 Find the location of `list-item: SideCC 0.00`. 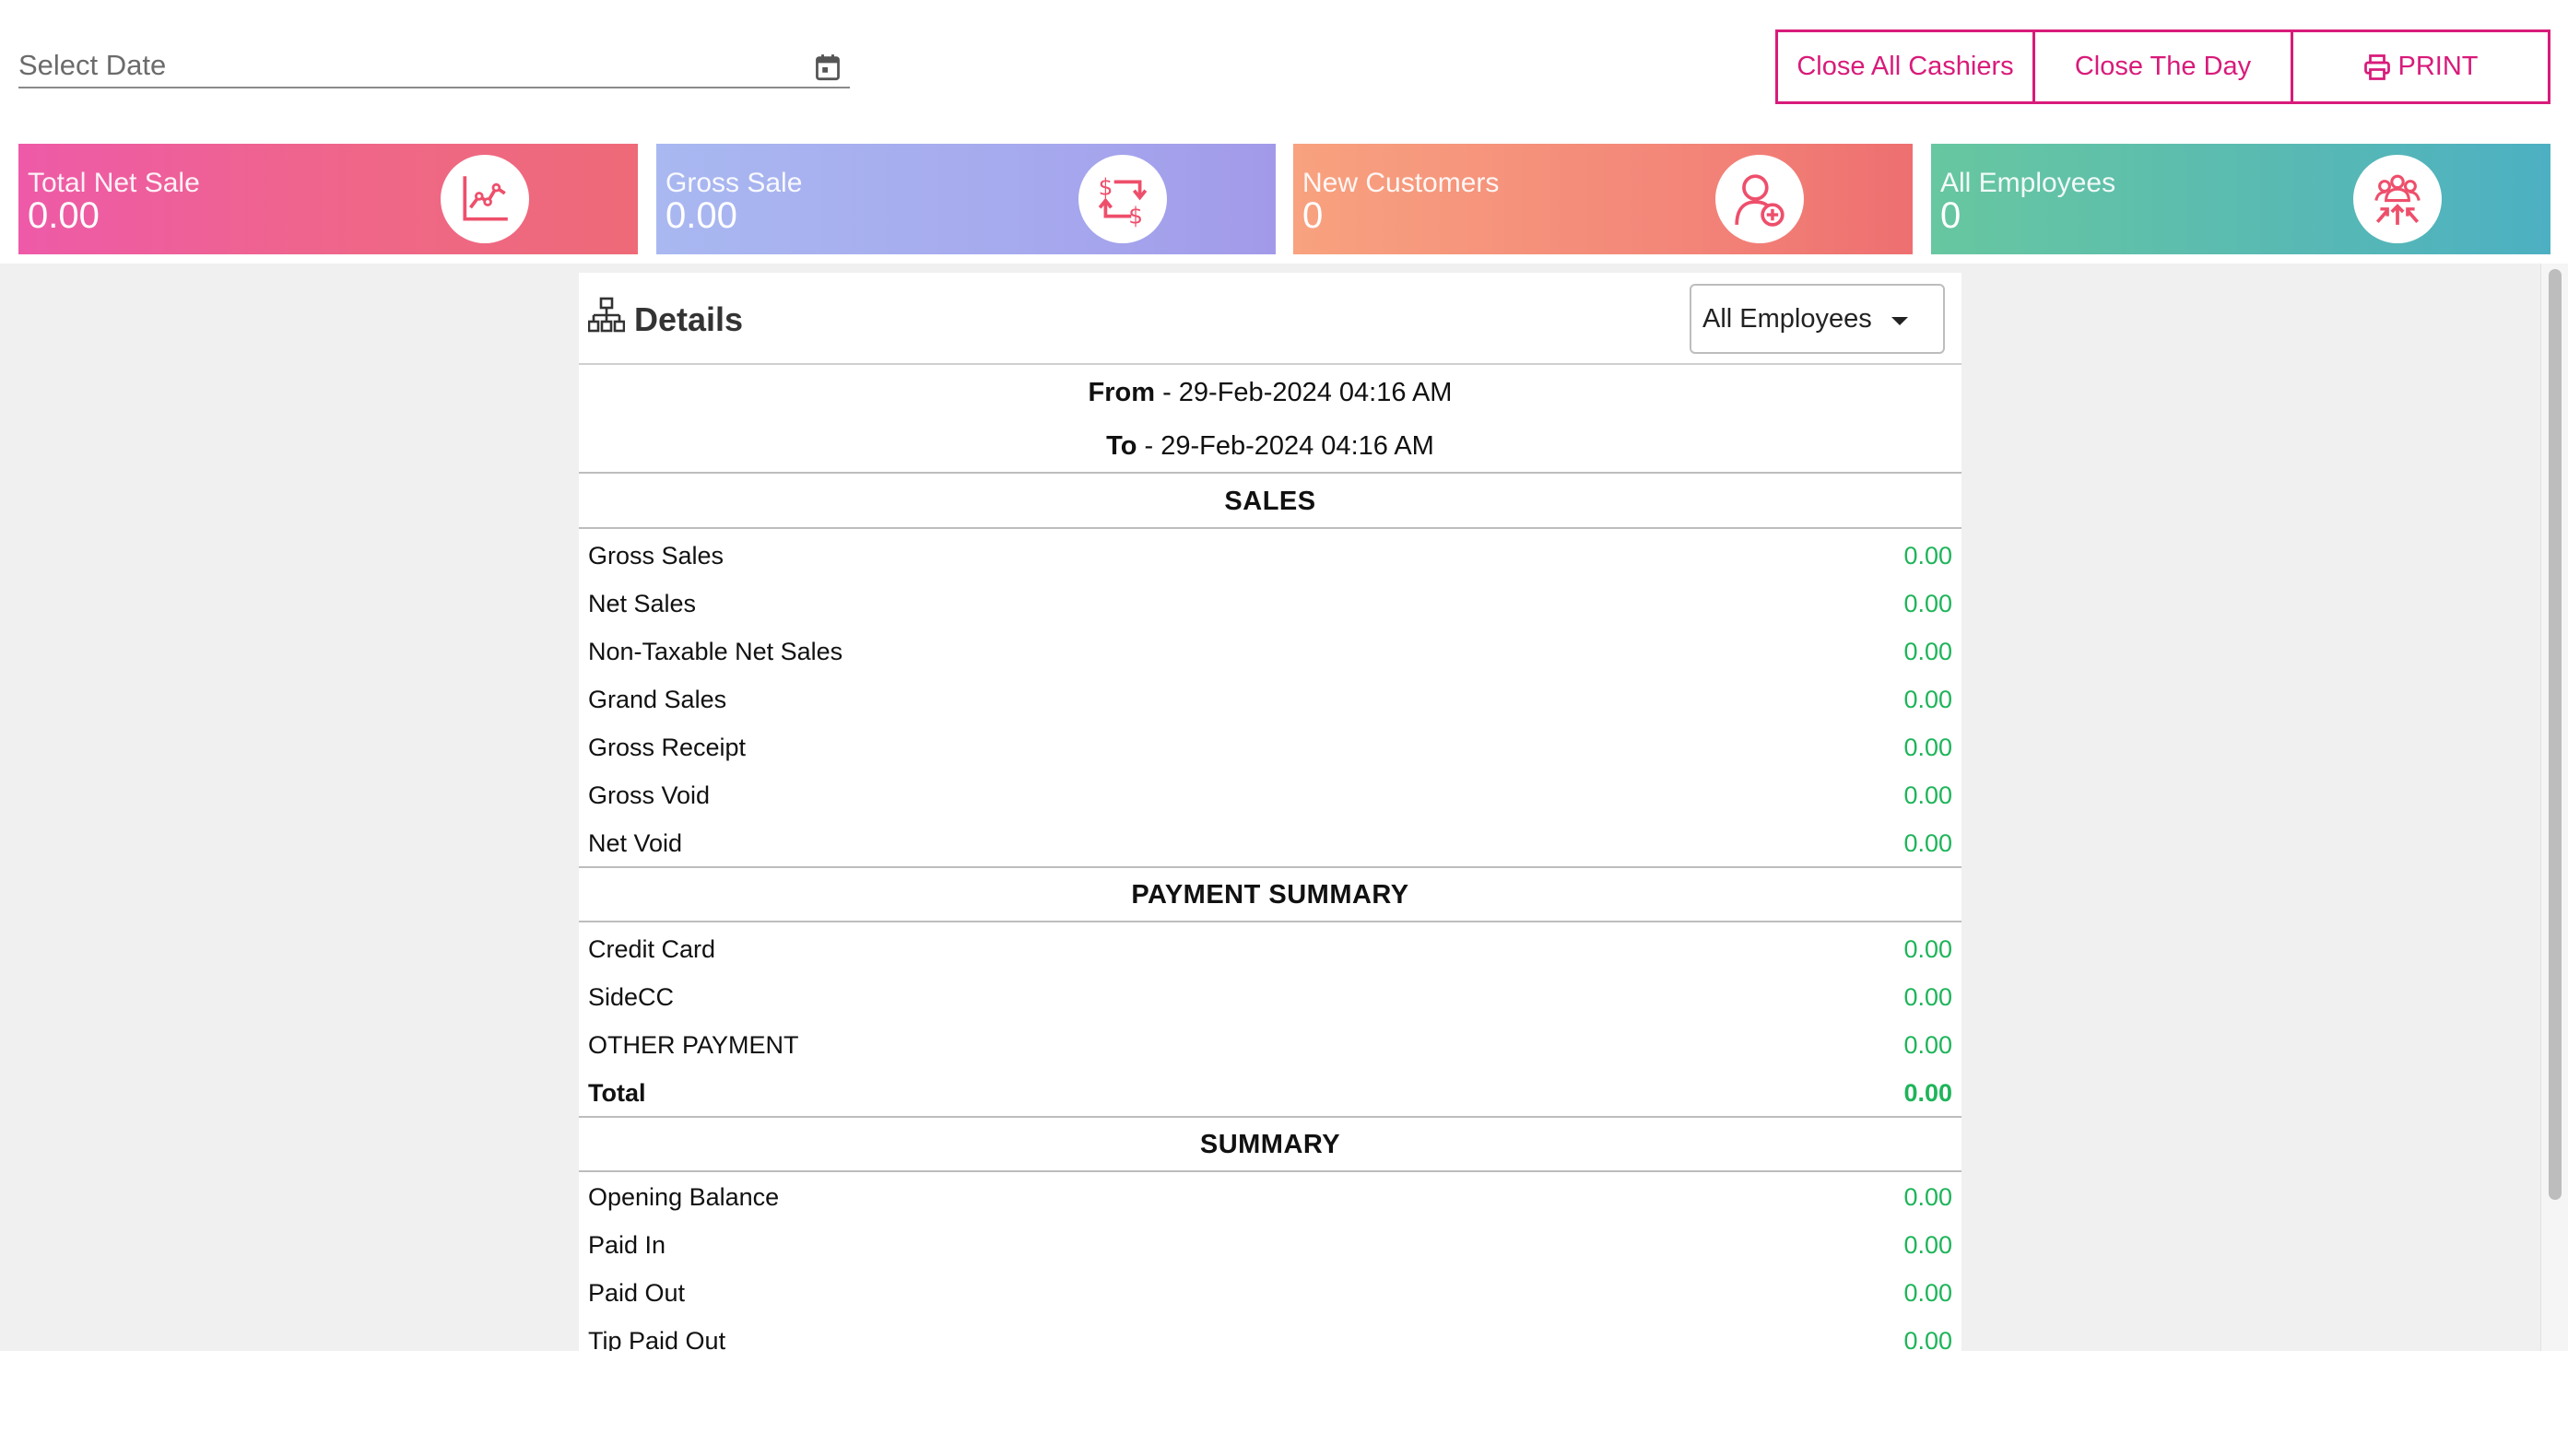

list-item: SideCC 0.00 is located at coordinates (1270, 996).